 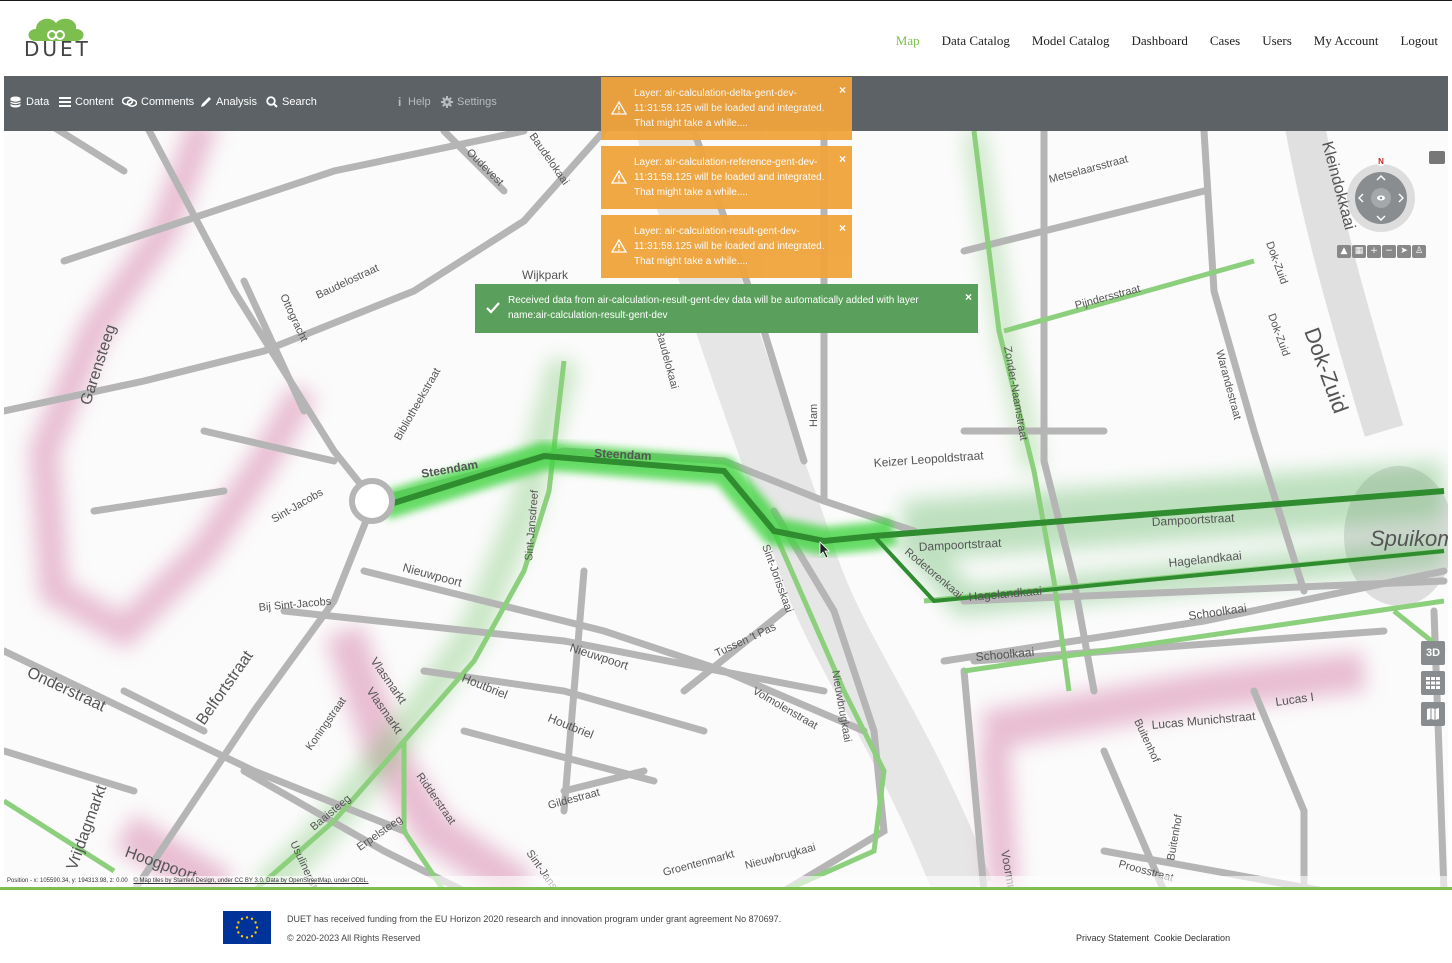 I want to click on person-icon: ♙, so click(x=1419, y=251).